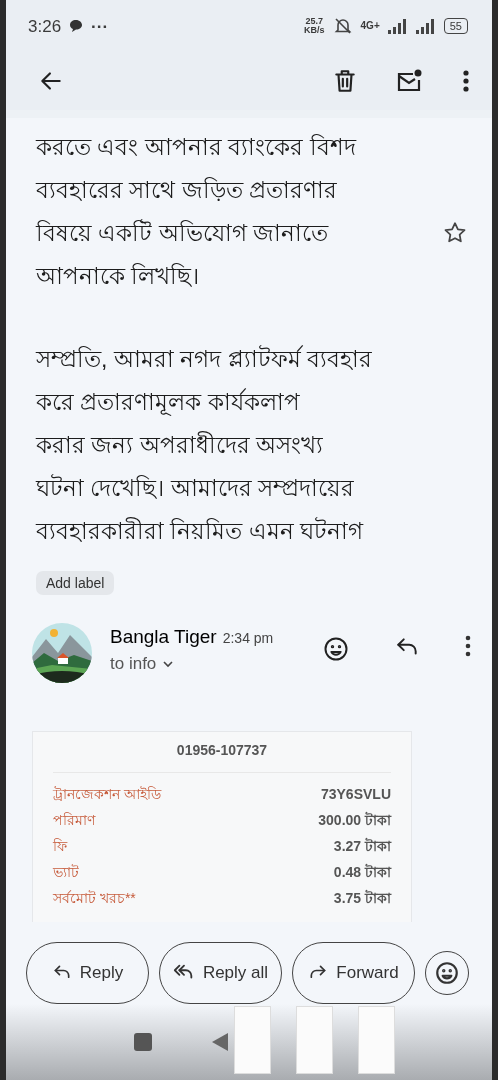 The height and width of the screenshot is (1080, 498). Describe the element at coordinates (410, 81) in the screenshot. I see `mail-dot-icon` at that location.